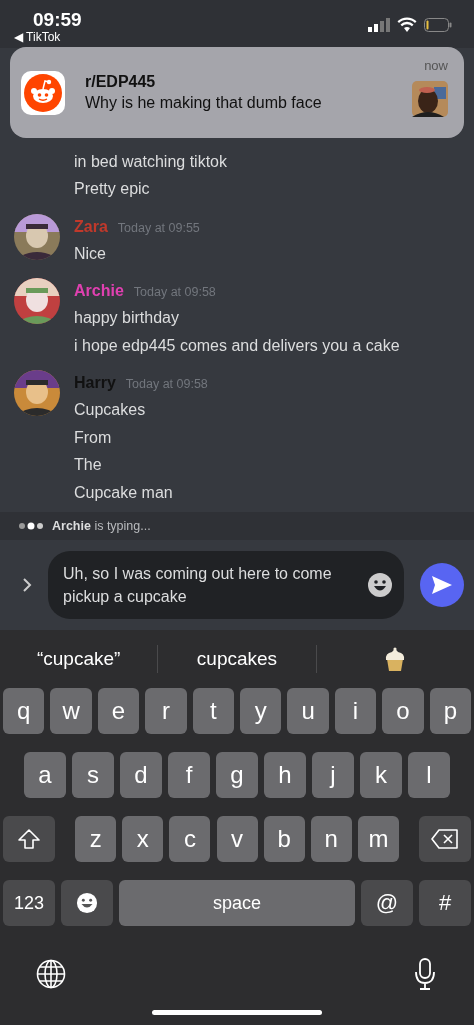 Image resolution: width=474 pixels, height=1025 pixels. I want to click on key: h, so click(285, 775).